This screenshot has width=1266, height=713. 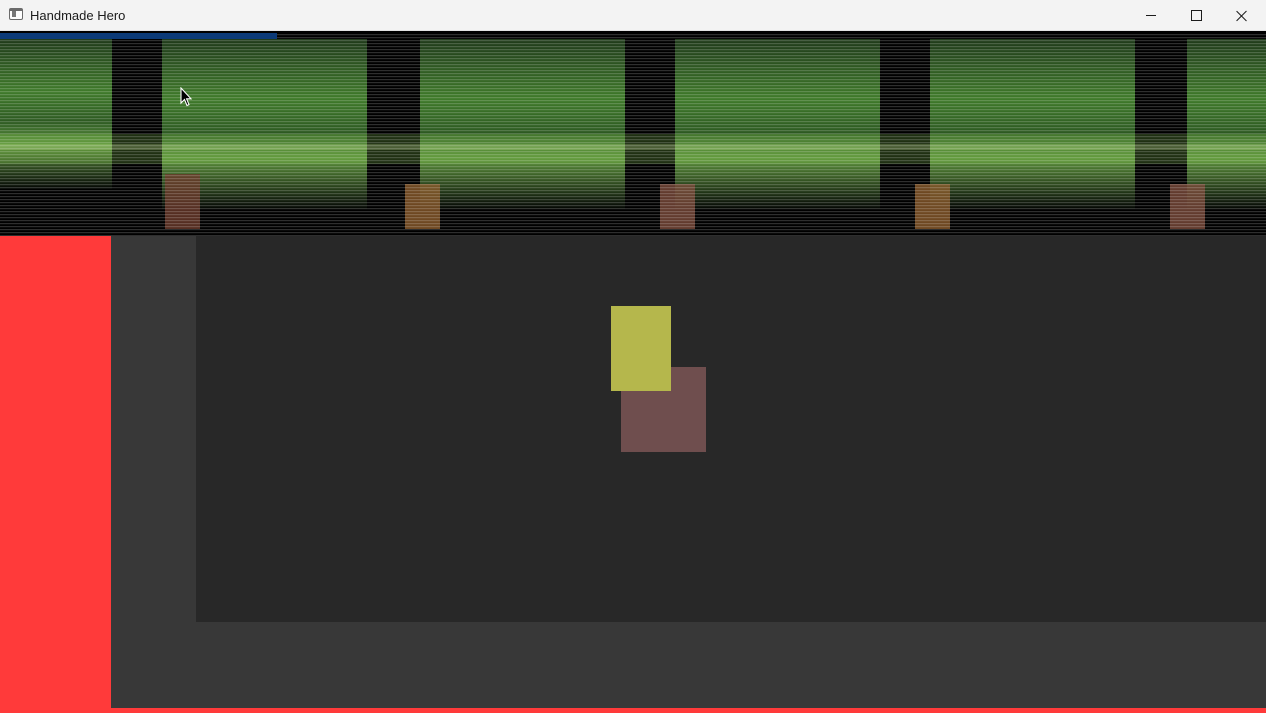 I want to click on close-icon, so click(x=1242, y=16).